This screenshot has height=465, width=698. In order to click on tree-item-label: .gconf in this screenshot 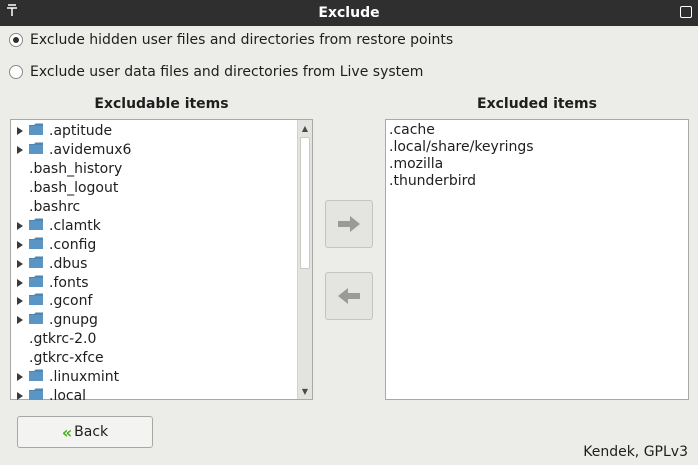, I will do `click(71, 301)`.